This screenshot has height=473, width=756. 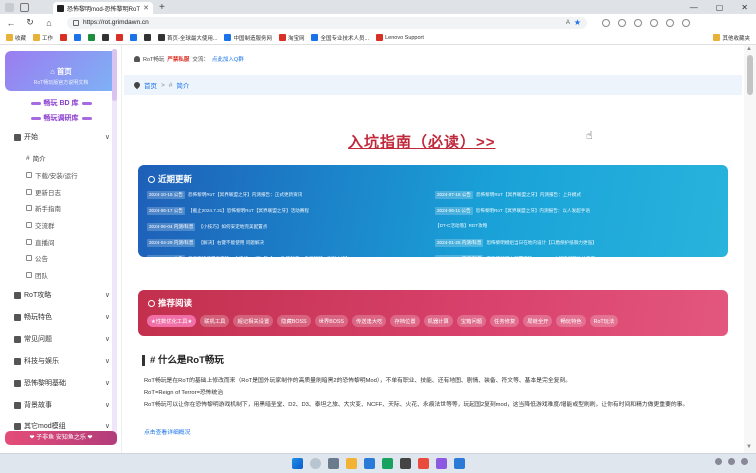 What do you see at coordinates (66, 258) in the screenshot?
I see `sidebar-item-notice: 公告` at bounding box center [66, 258].